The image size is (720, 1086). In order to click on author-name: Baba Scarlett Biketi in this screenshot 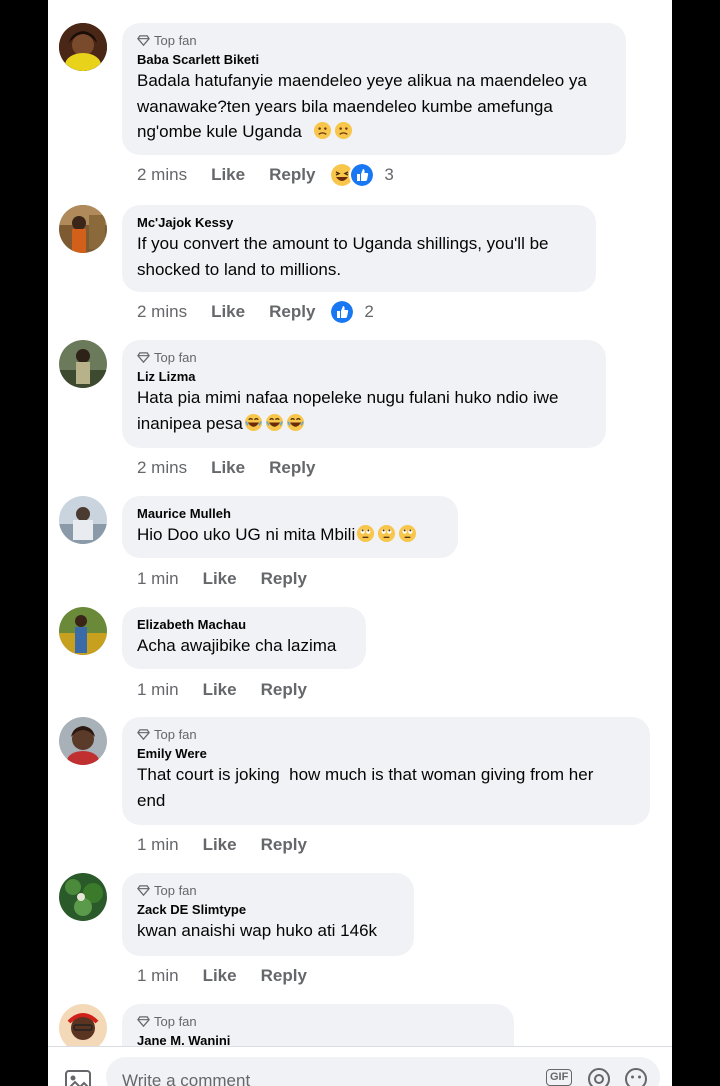, I will do `click(373, 59)`.